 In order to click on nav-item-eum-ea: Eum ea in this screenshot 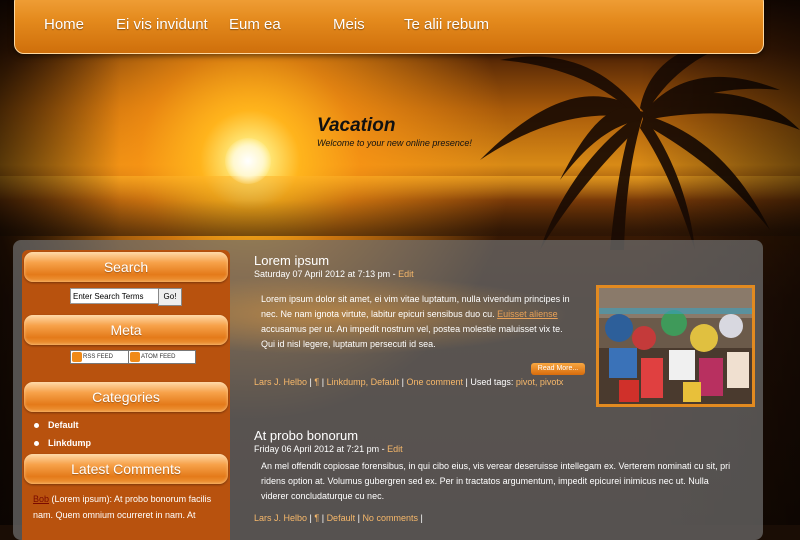, I will do `click(255, 24)`.